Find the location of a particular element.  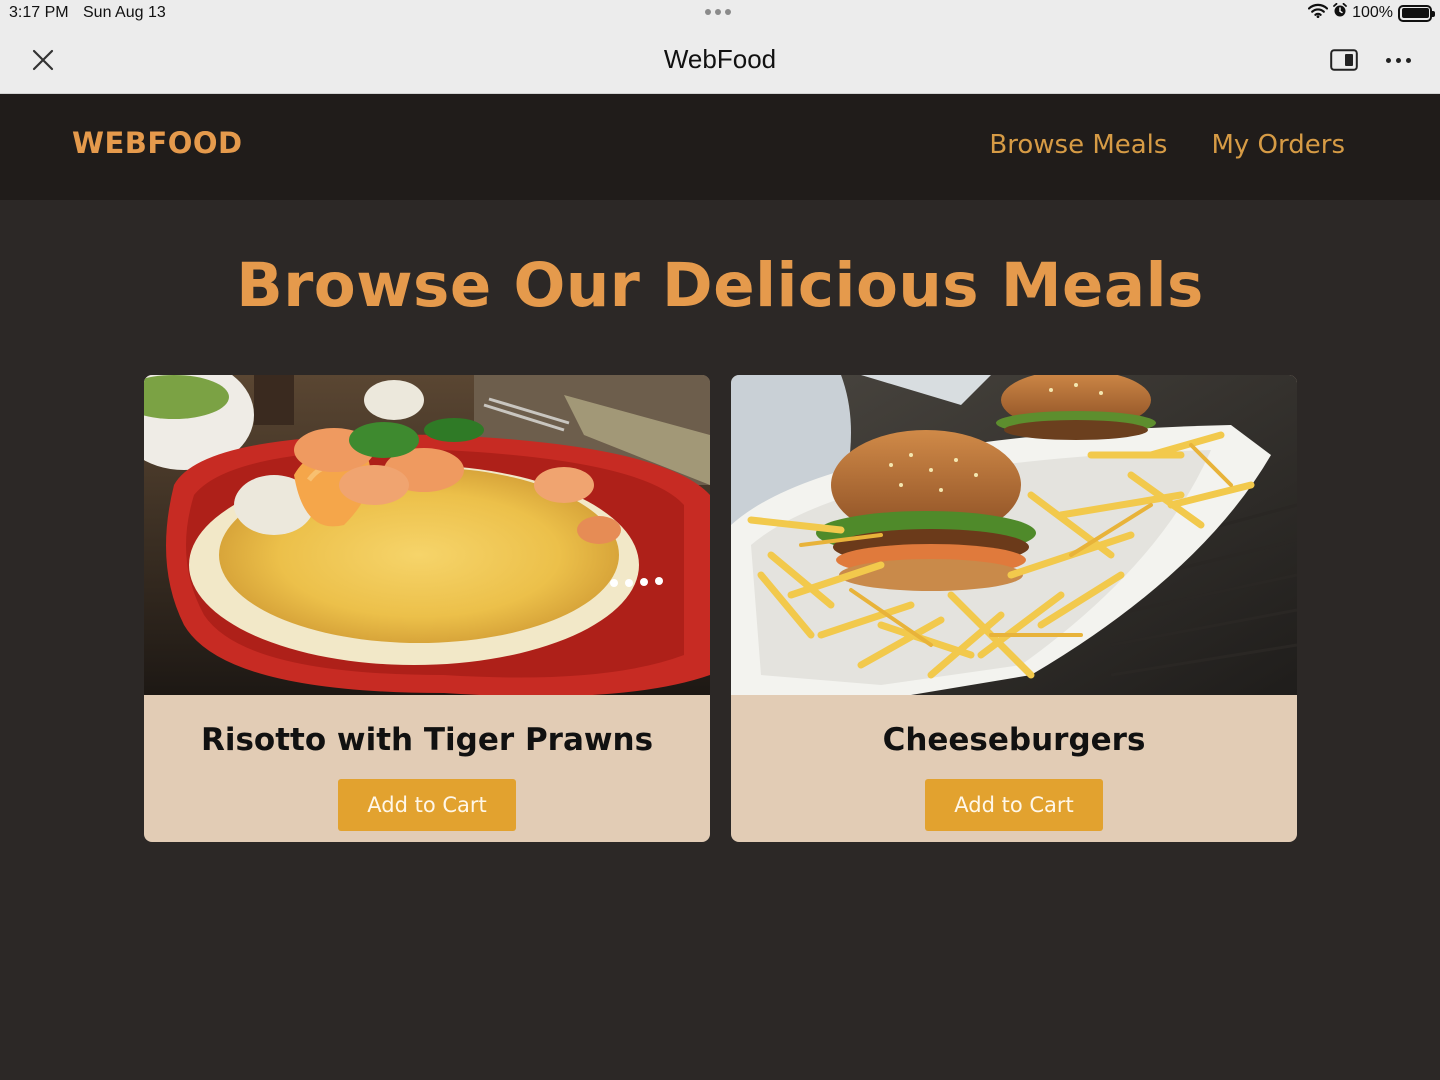

main-nav: Browse Meals My Orders is located at coordinates (1167, 145).